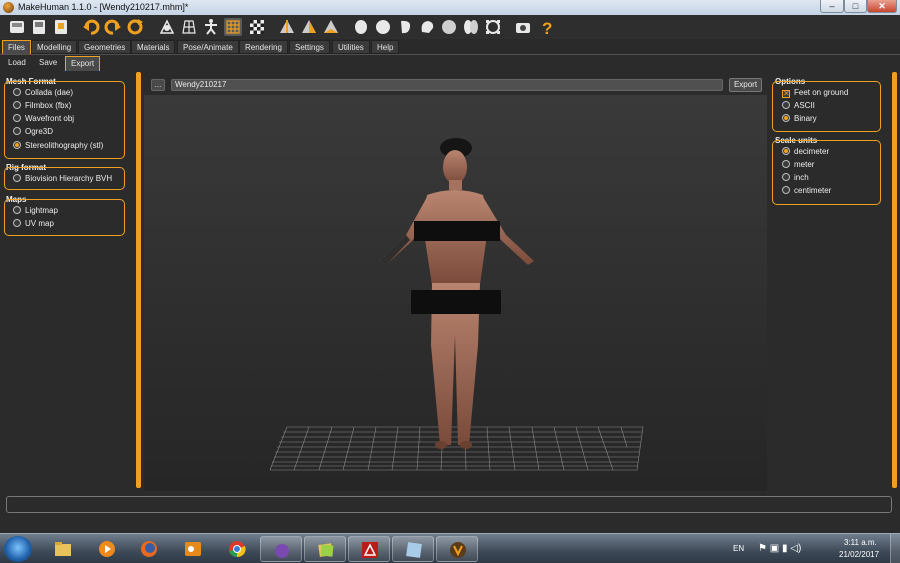 This screenshot has height=563, width=900. What do you see at coordinates (103, 7) in the screenshot?
I see `window-title: MakeHuman 1.1.0 - [Wendy210217.mhm]*` at bounding box center [103, 7].